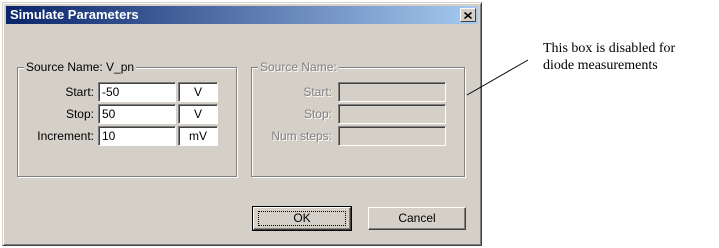  What do you see at coordinates (609, 48) in the screenshot?
I see `annotation-line-1: This box is disabled for` at bounding box center [609, 48].